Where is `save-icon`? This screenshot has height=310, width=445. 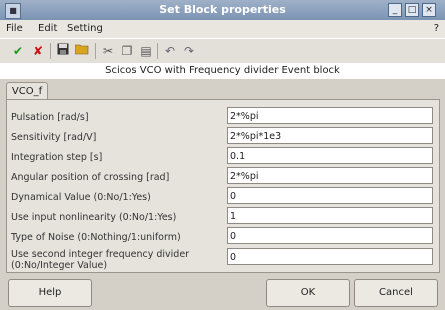 save-icon is located at coordinates (63, 51).